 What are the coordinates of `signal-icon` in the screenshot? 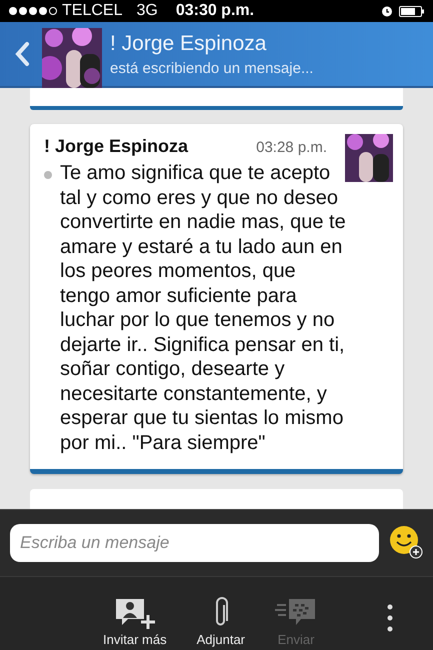 It's located at (33, 11).